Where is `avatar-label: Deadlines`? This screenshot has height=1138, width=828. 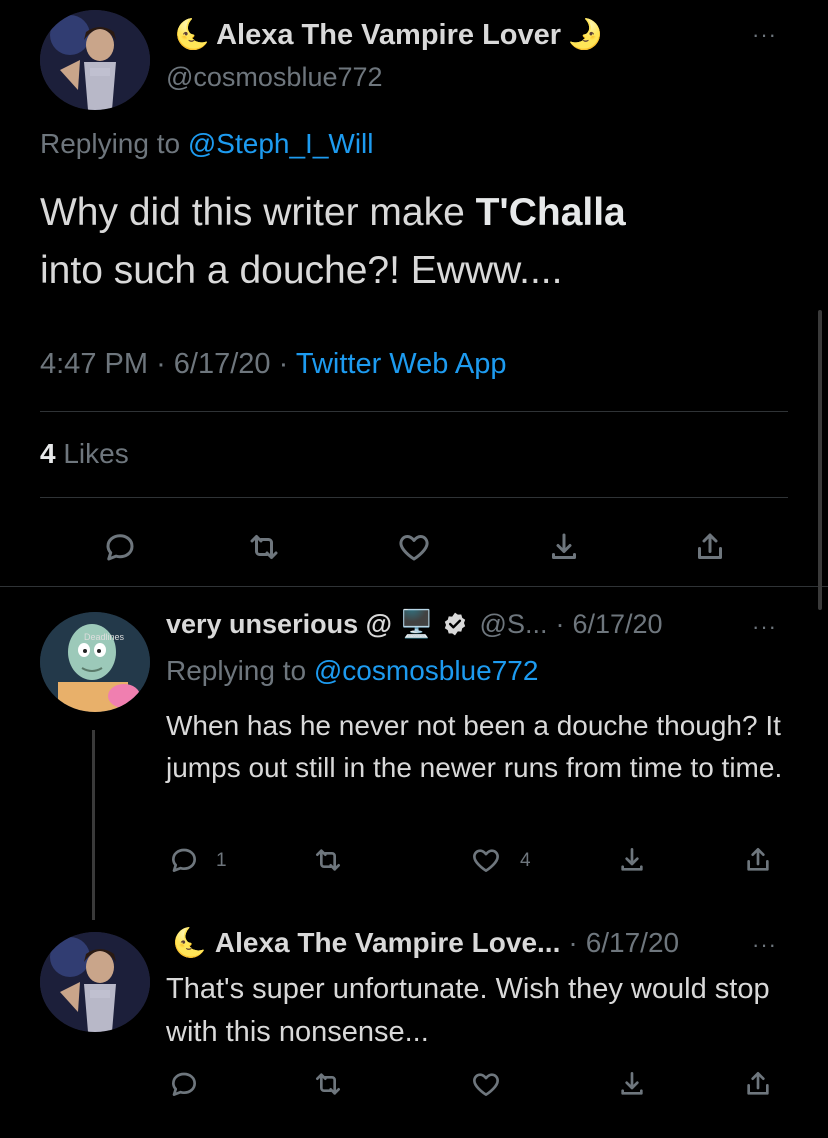 avatar-label: Deadlines is located at coordinates (104, 637).